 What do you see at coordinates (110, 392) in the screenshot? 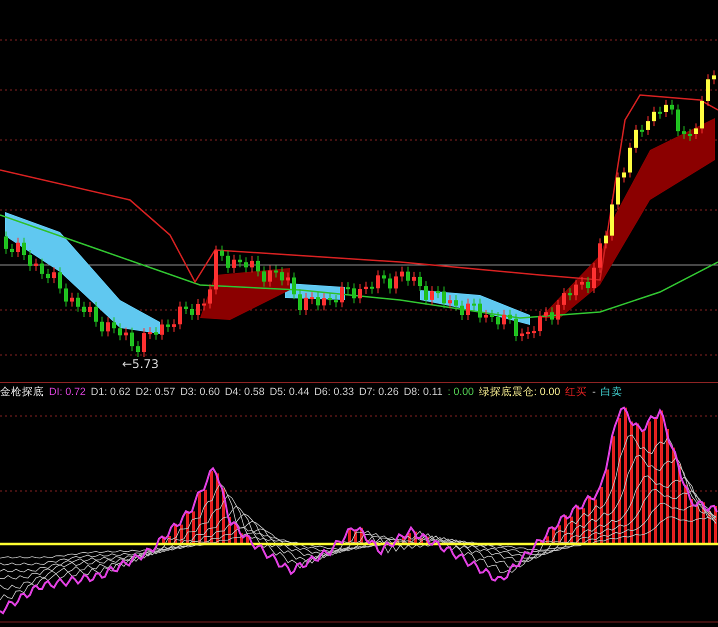
I see `indicator-value: D1: 0.62` at bounding box center [110, 392].